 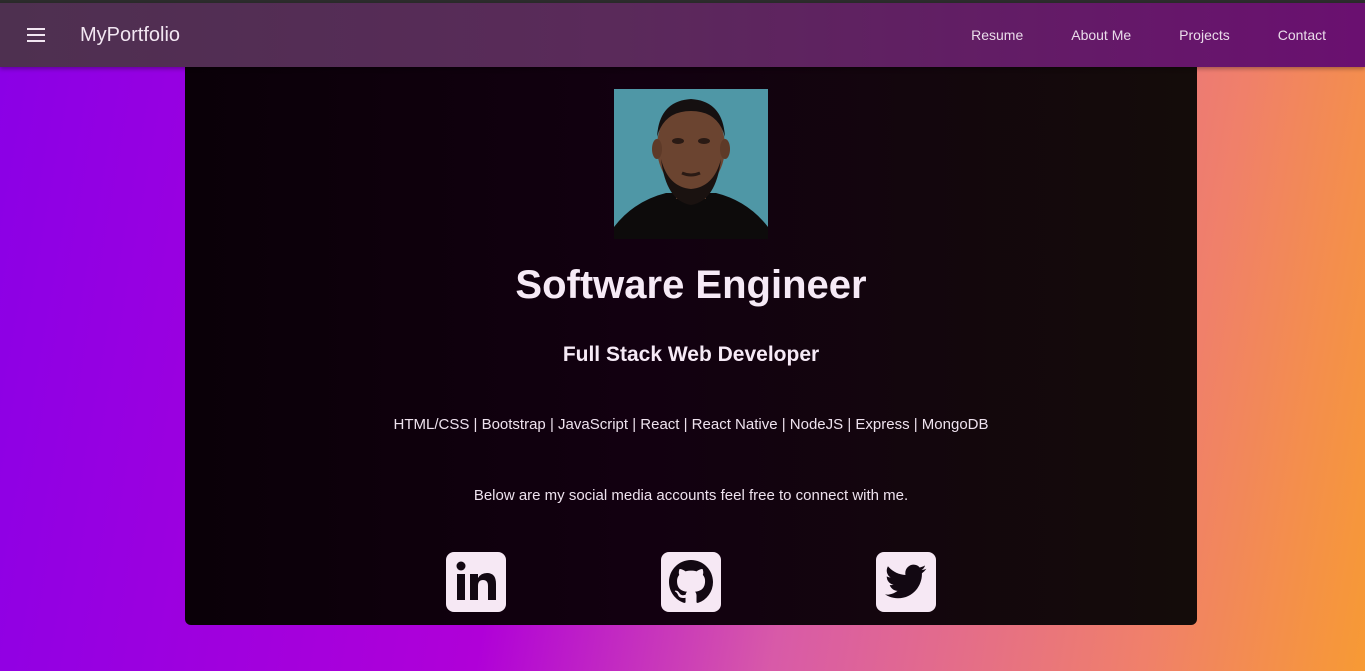 What do you see at coordinates (1204, 35) in the screenshot?
I see `nav-link-projects: Projects` at bounding box center [1204, 35].